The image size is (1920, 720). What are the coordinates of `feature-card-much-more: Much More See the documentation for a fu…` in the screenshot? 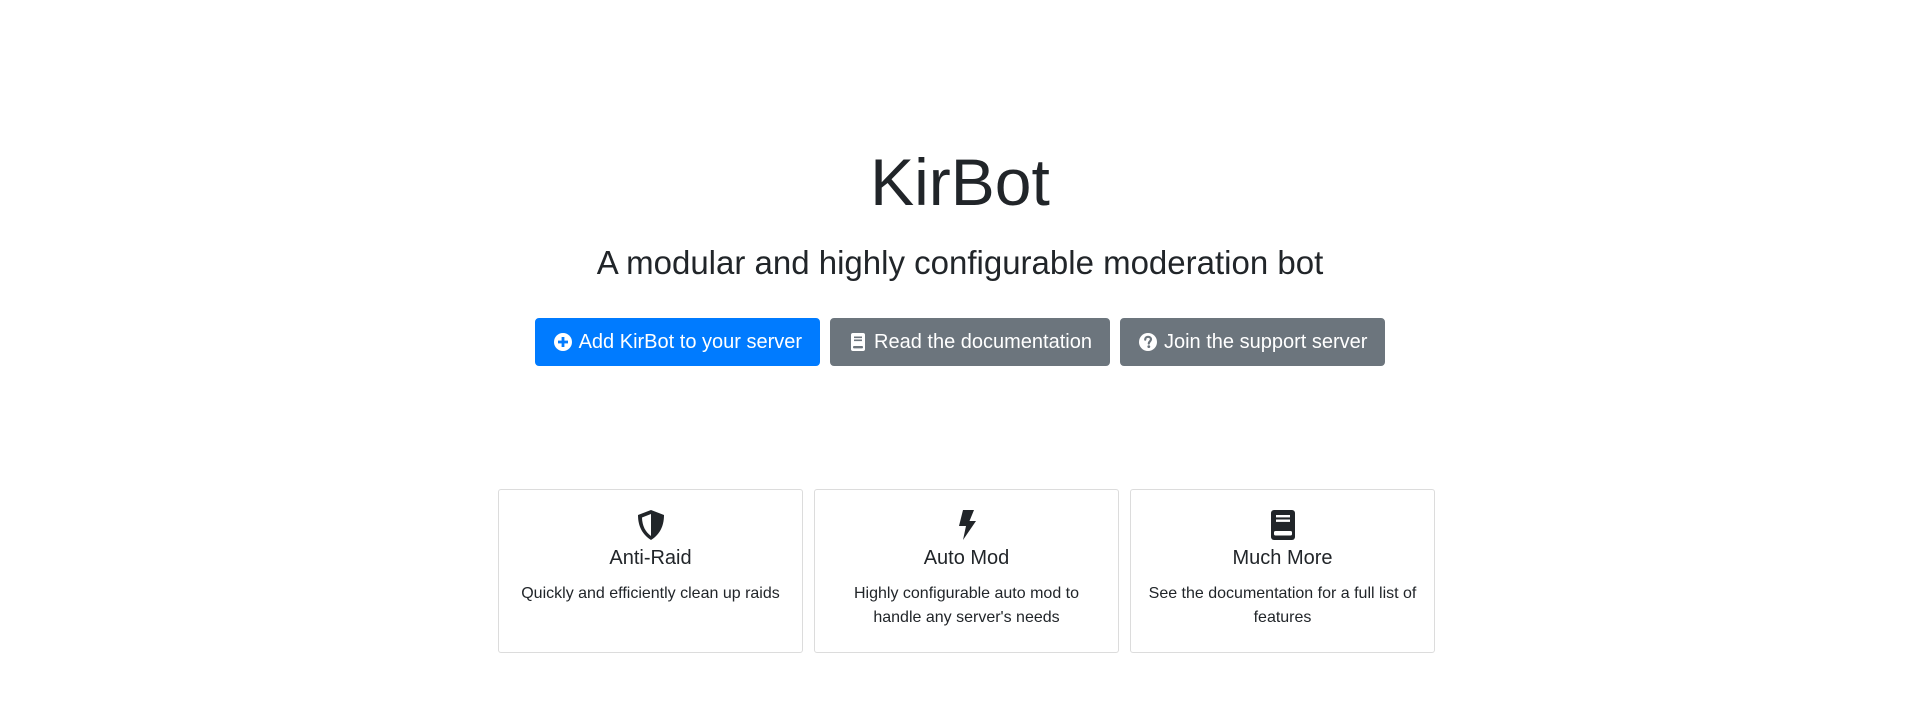 It's located at (1282, 571).